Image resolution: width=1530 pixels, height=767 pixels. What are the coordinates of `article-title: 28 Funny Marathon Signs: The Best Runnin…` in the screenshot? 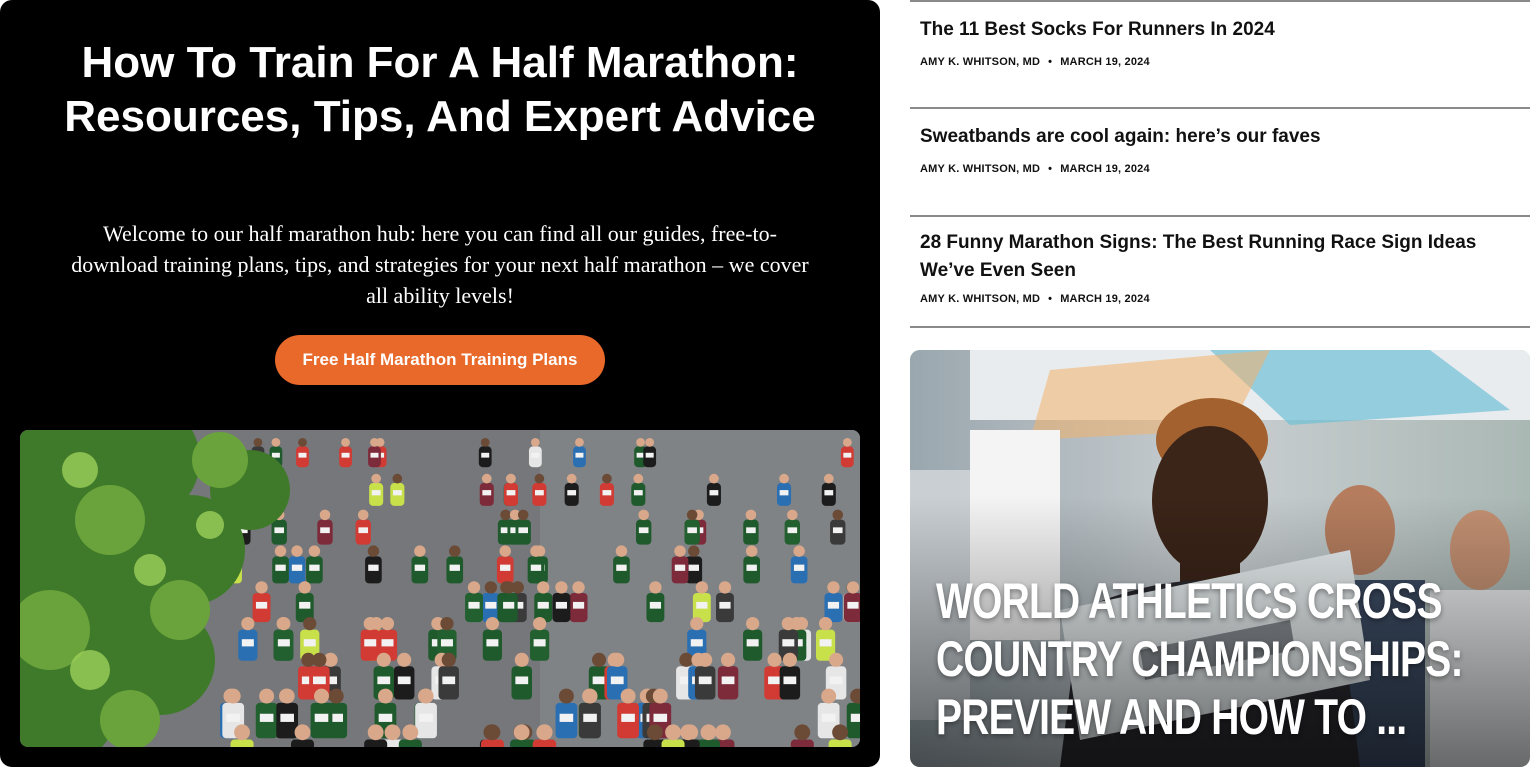 It's located at (1220, 257).